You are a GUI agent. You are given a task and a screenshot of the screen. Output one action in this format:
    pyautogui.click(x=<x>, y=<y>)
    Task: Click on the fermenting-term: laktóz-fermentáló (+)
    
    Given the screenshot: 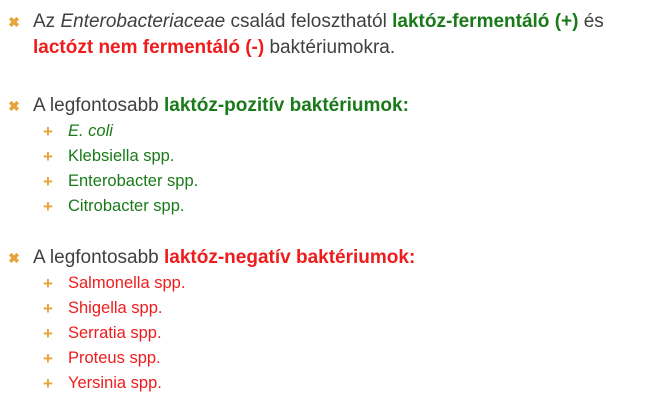 What is the action you would take?
    pyautogui.click(x=485, y=21)
    